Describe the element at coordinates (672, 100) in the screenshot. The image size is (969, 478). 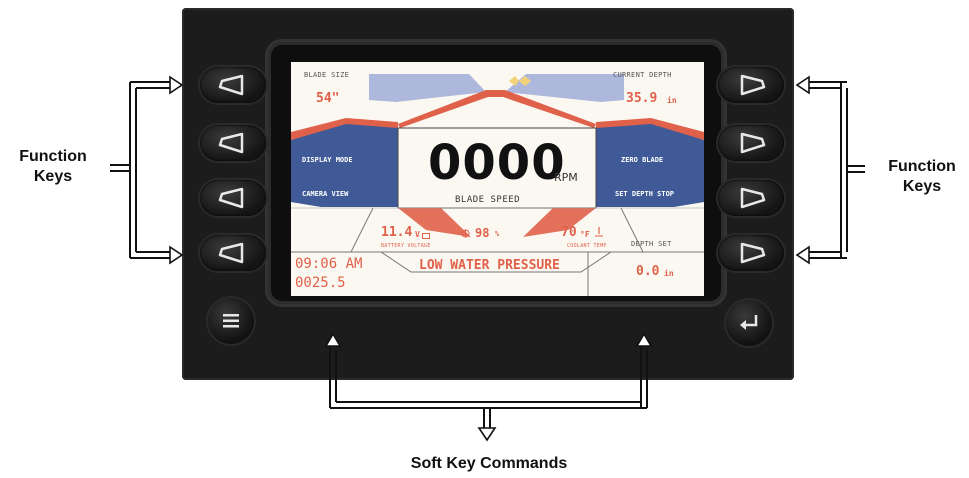
I see `current-depth-unit: in` at that location.